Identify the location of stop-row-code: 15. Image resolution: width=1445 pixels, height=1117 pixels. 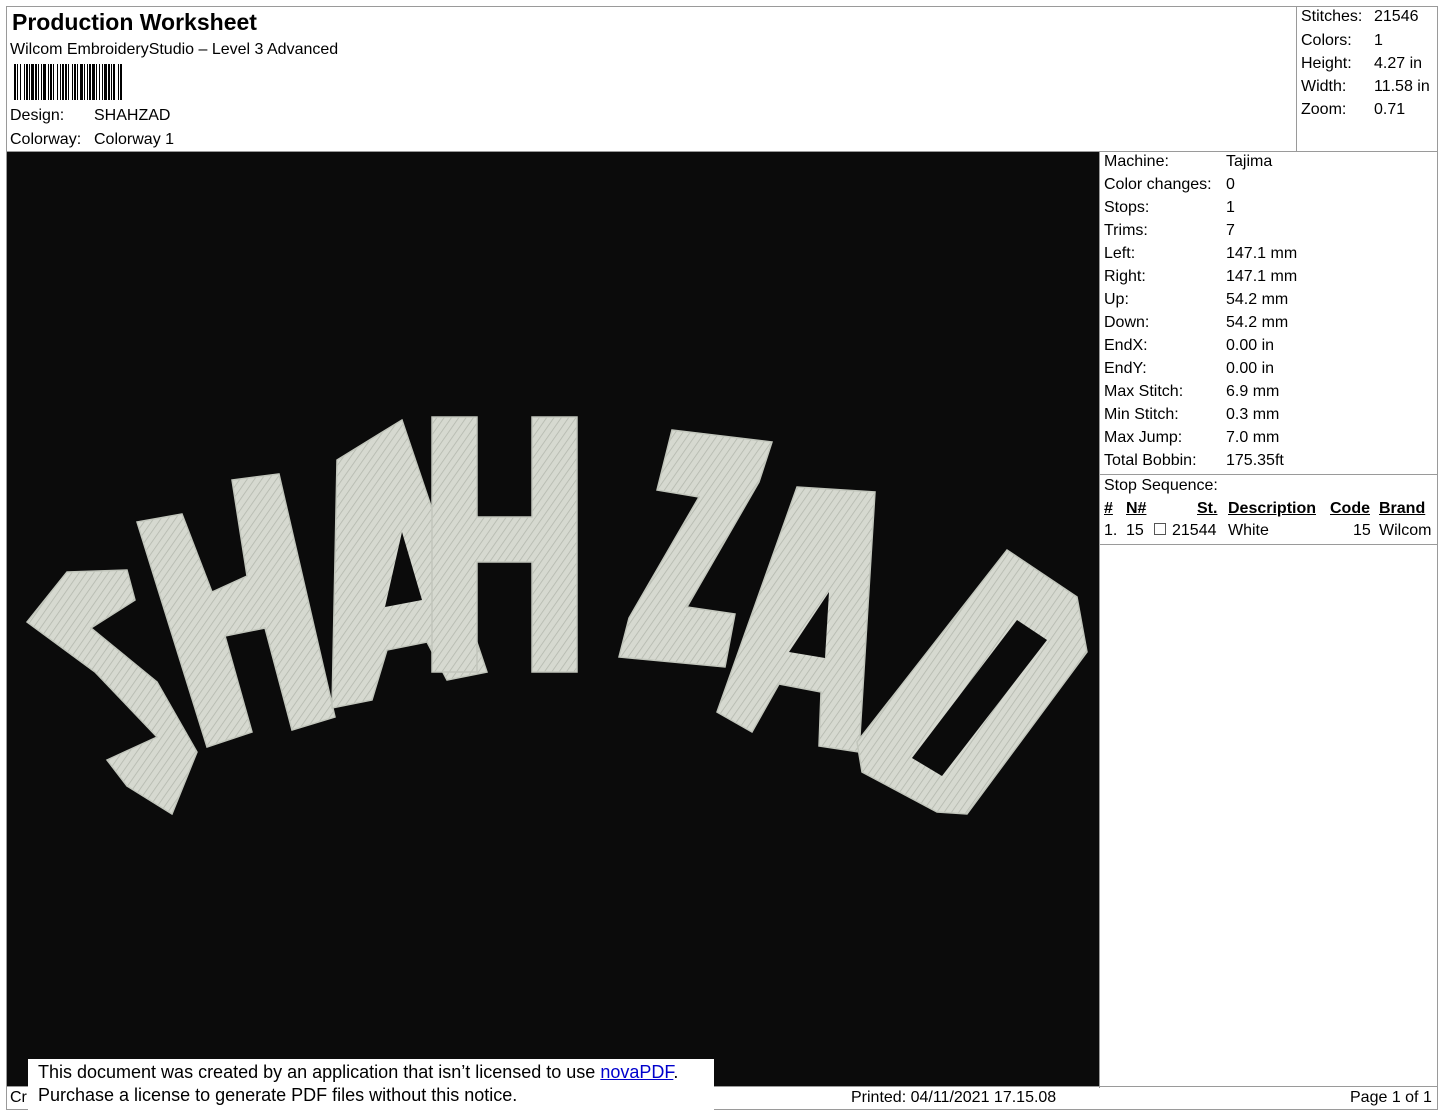
(1362, 530).